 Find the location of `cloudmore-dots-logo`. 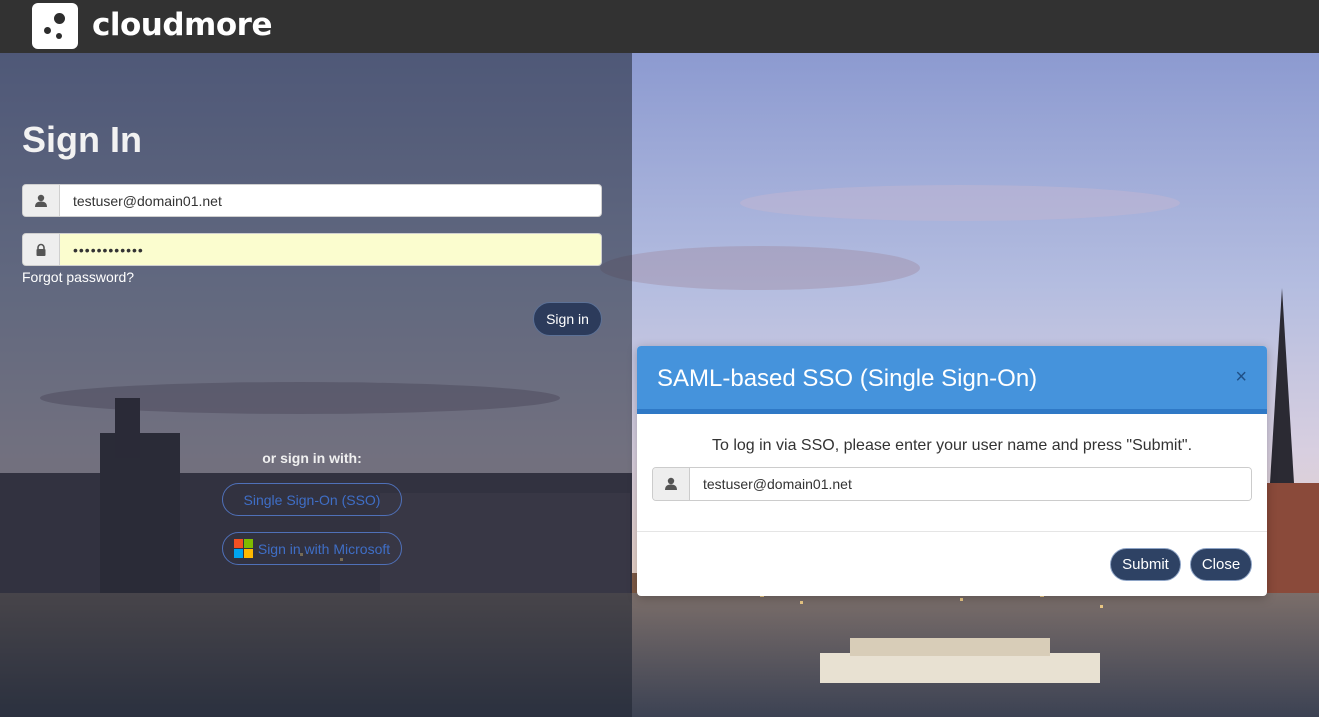

cloudmore-dots-logo is located at coordinates (55, 26).